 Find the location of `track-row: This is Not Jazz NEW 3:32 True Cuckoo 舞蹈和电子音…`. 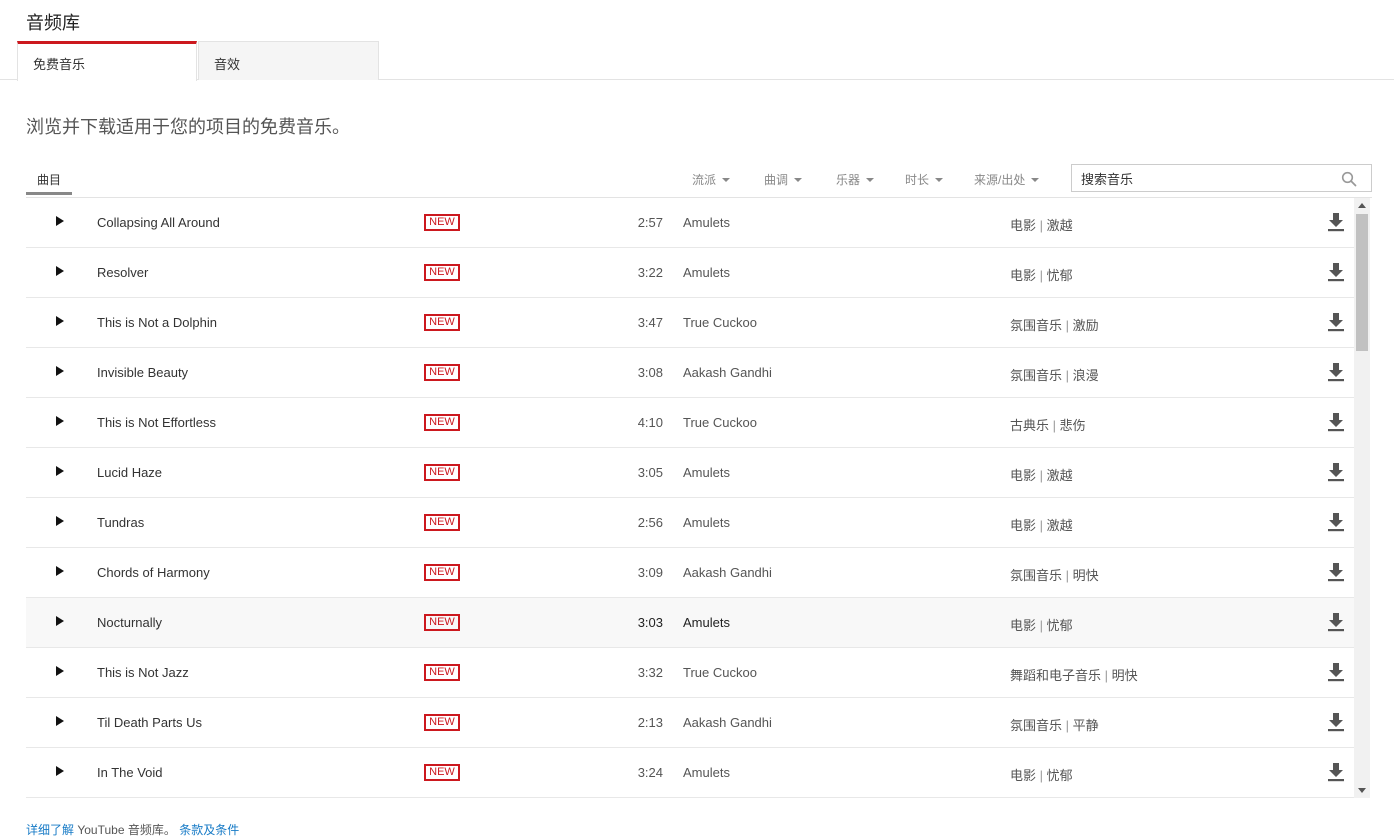

track-row: This is Not Jazz NEW 3:32 True Cuckoo 舞蹈和电子音… is located at coordinates (690, 673).